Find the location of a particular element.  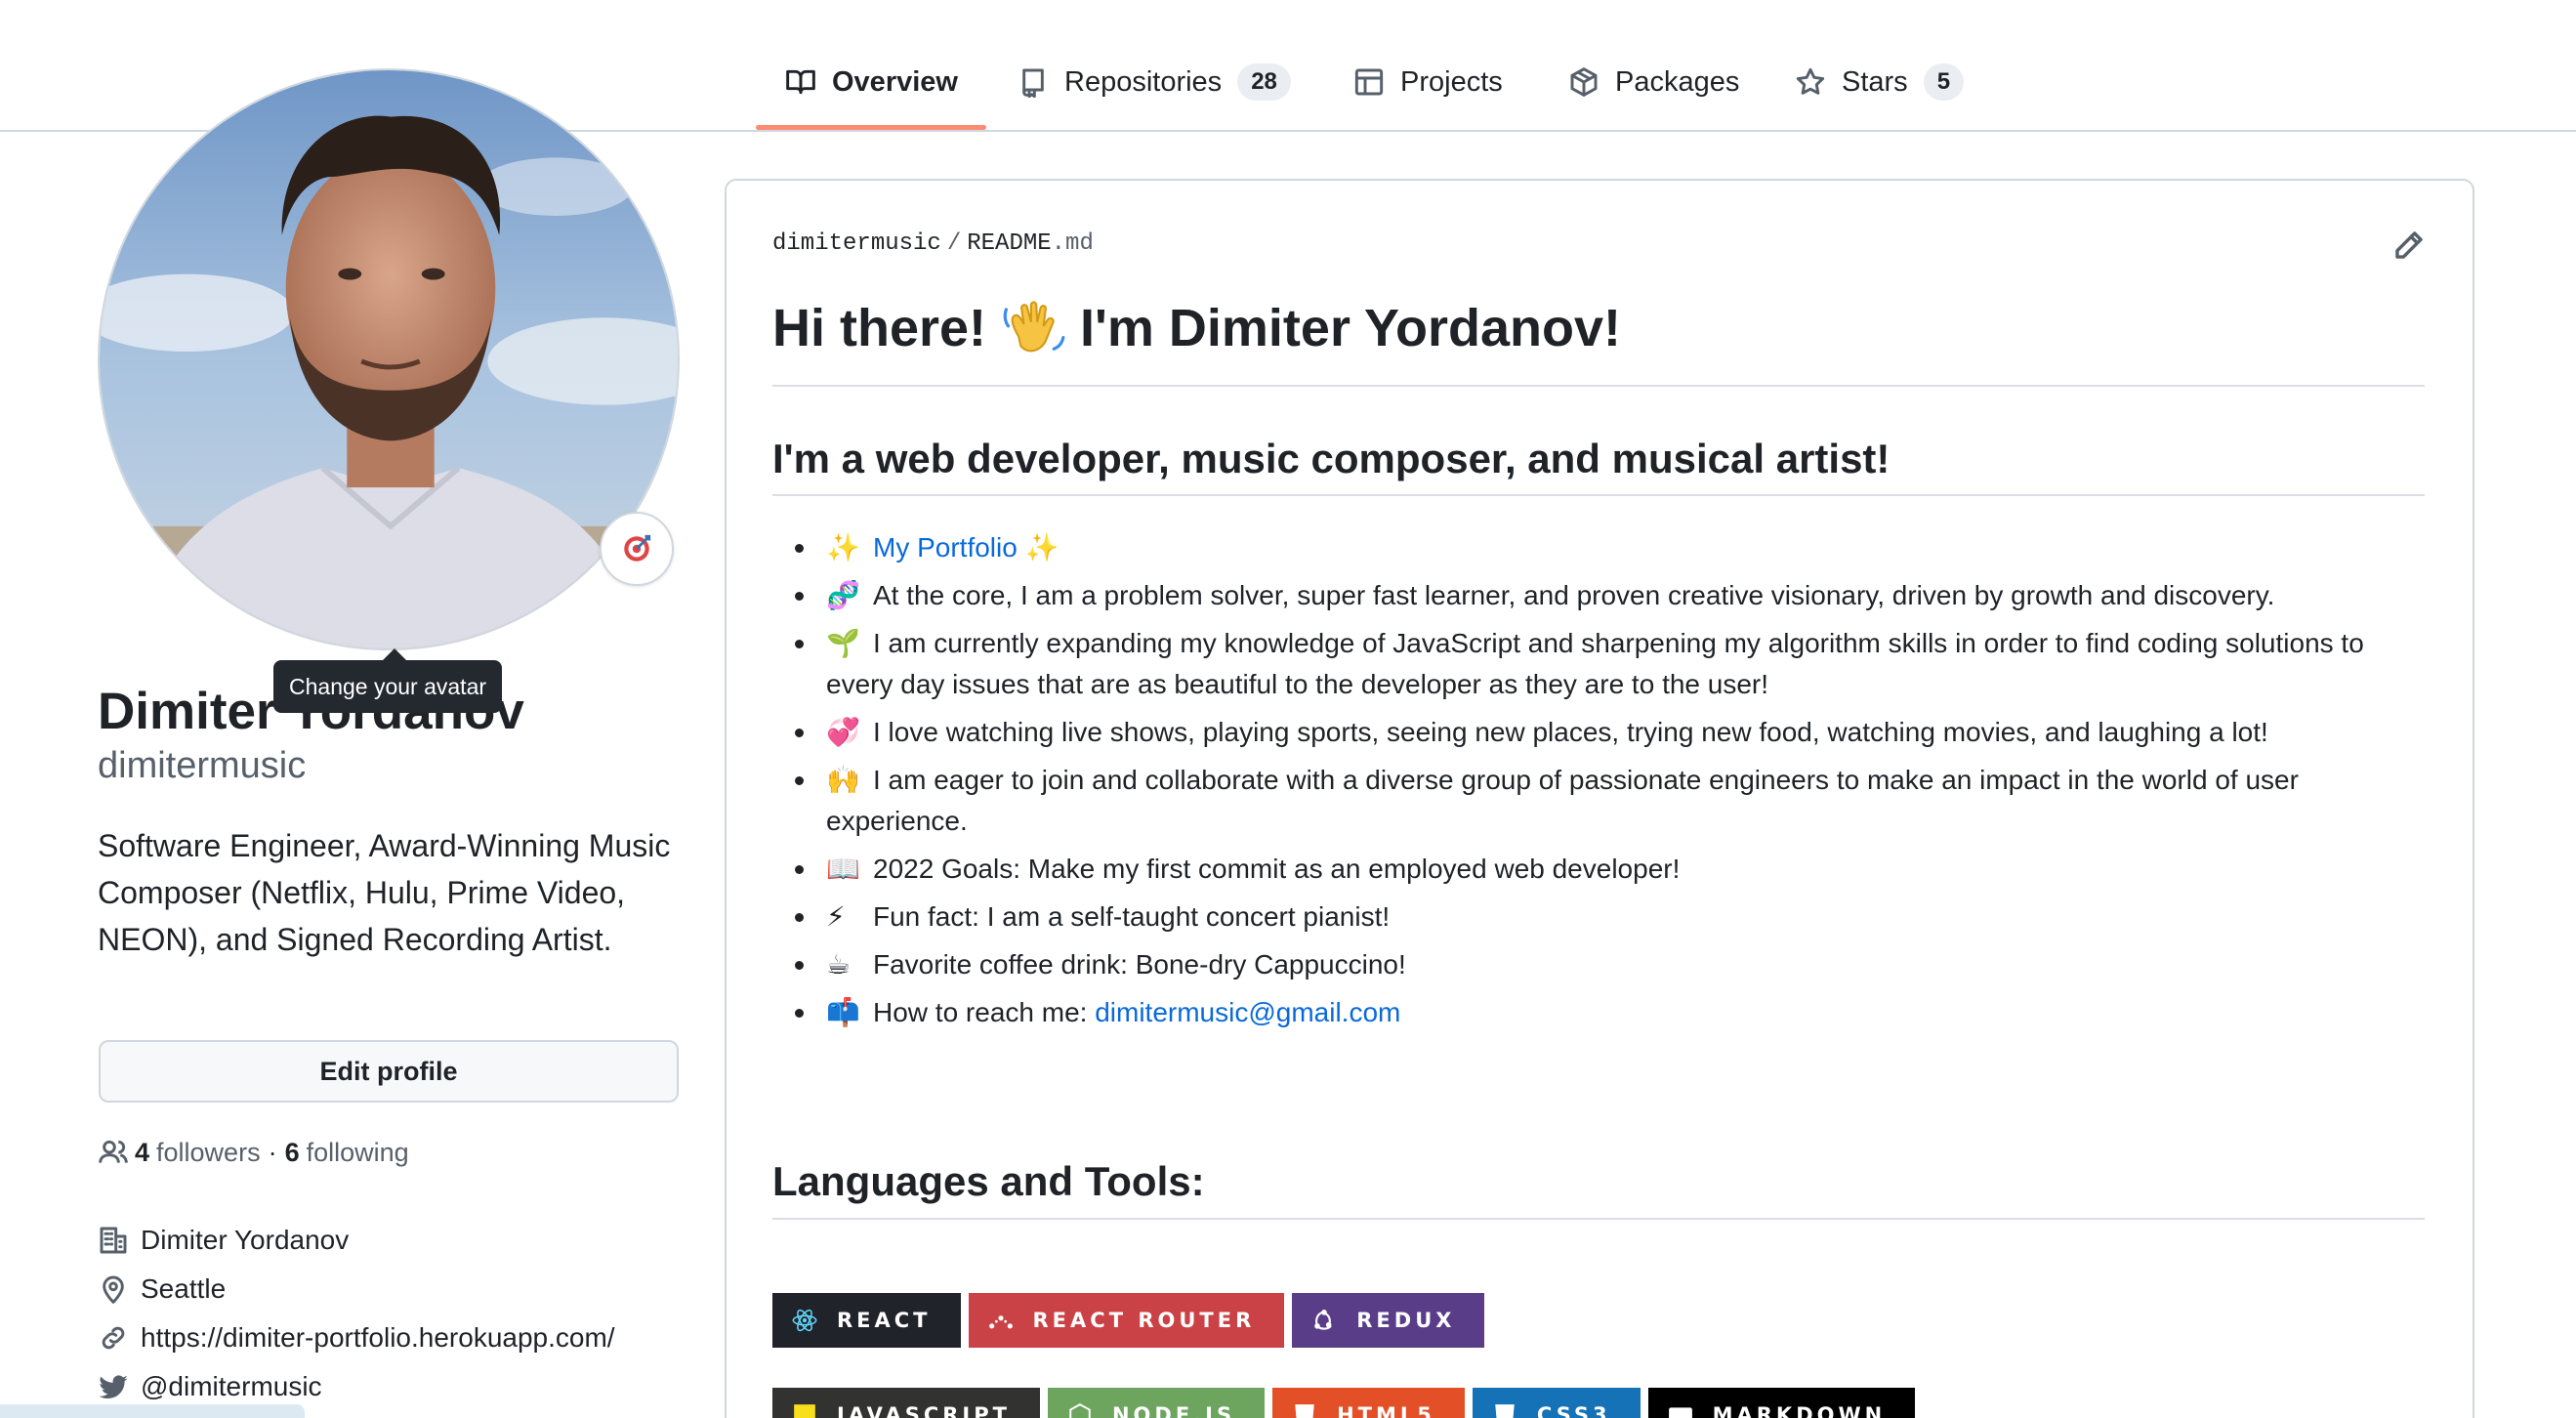

nodejs-badge: NODE.JS is located at coordinates (1156, 1403).